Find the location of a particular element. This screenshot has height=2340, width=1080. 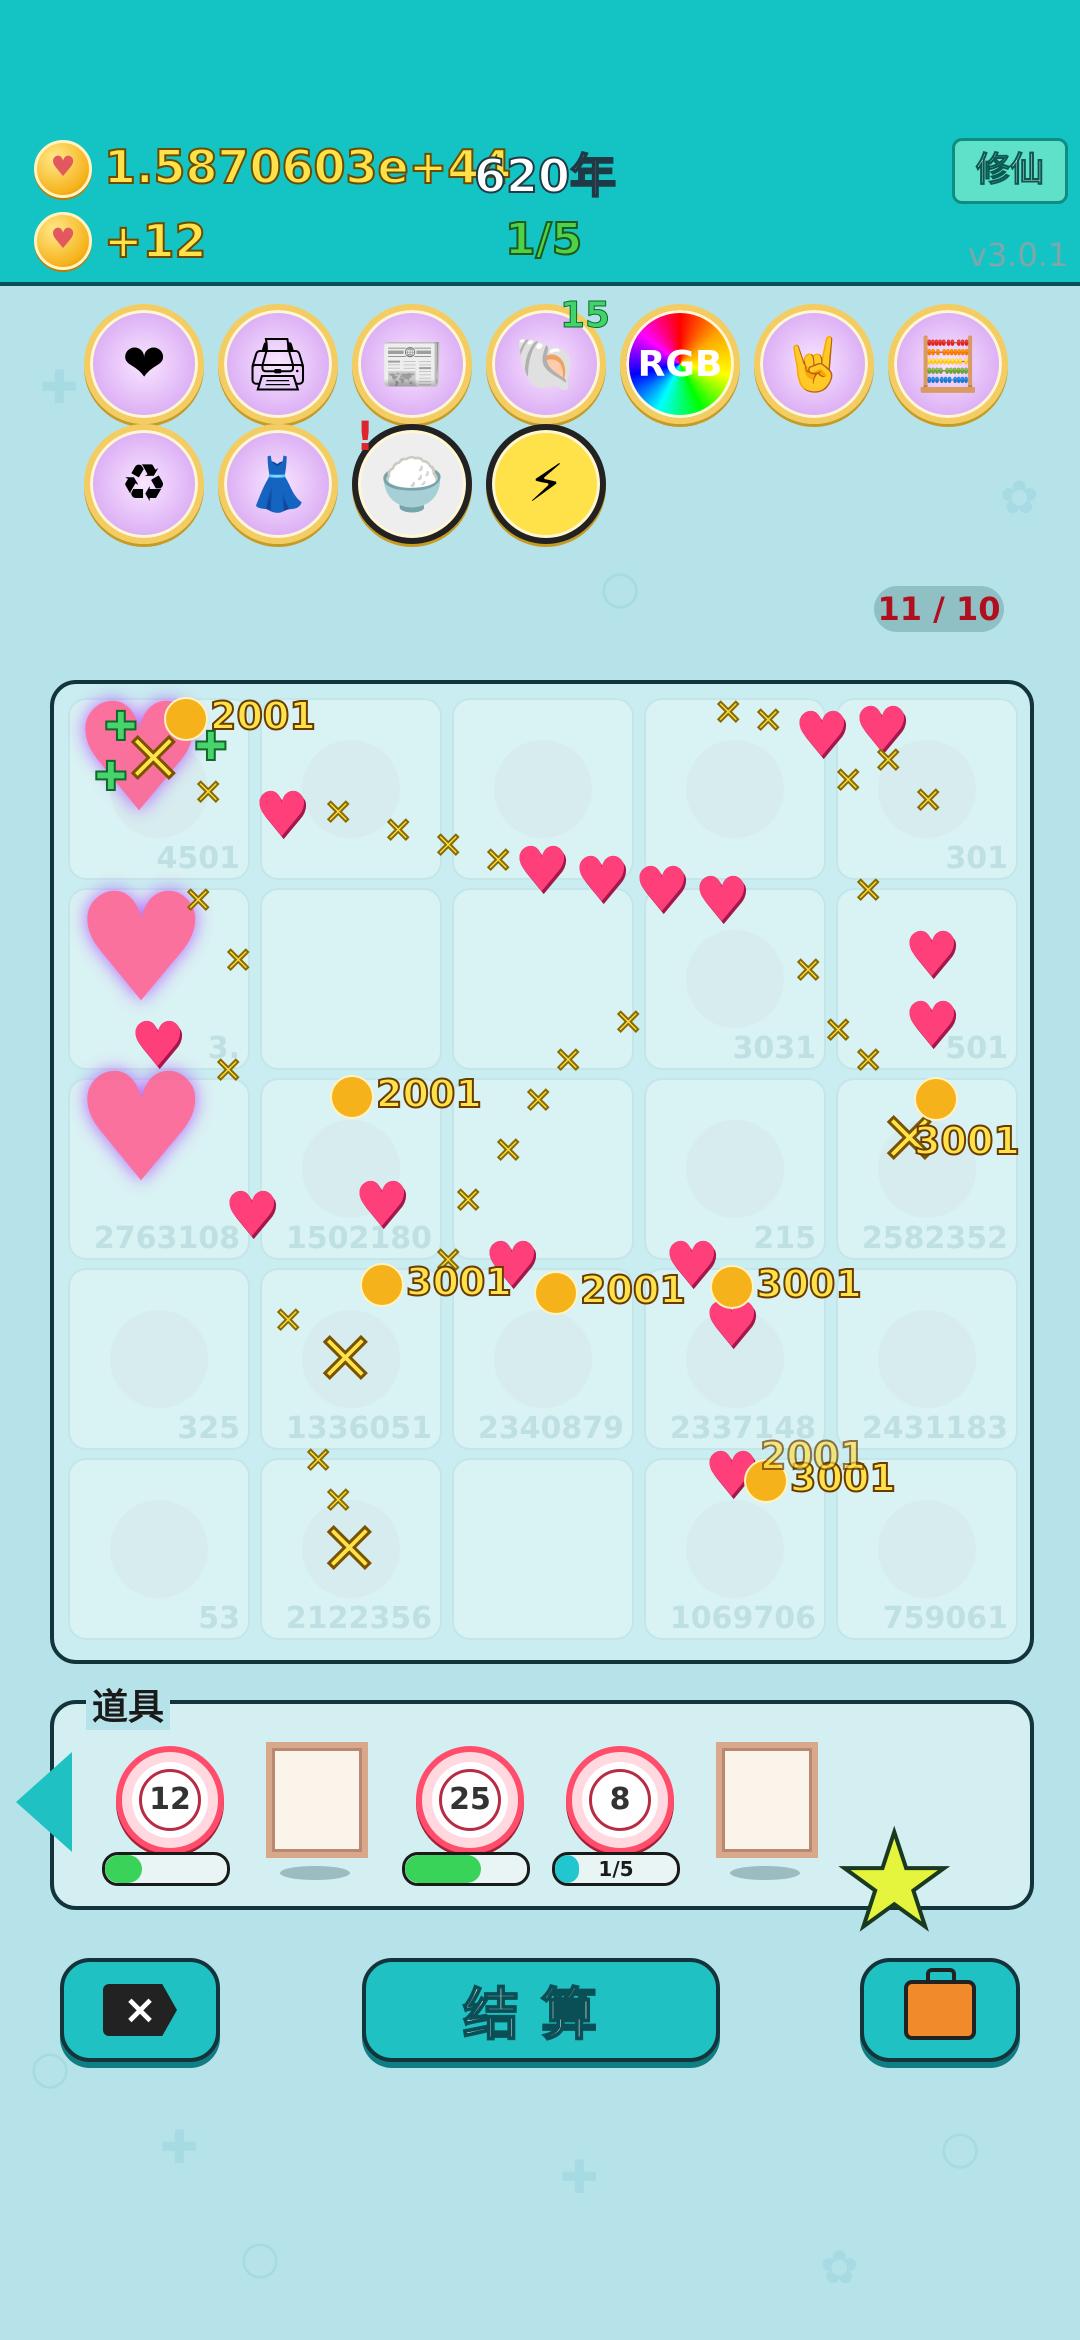

math-head-icon: 🧮 is located at coordinates (948, 364).